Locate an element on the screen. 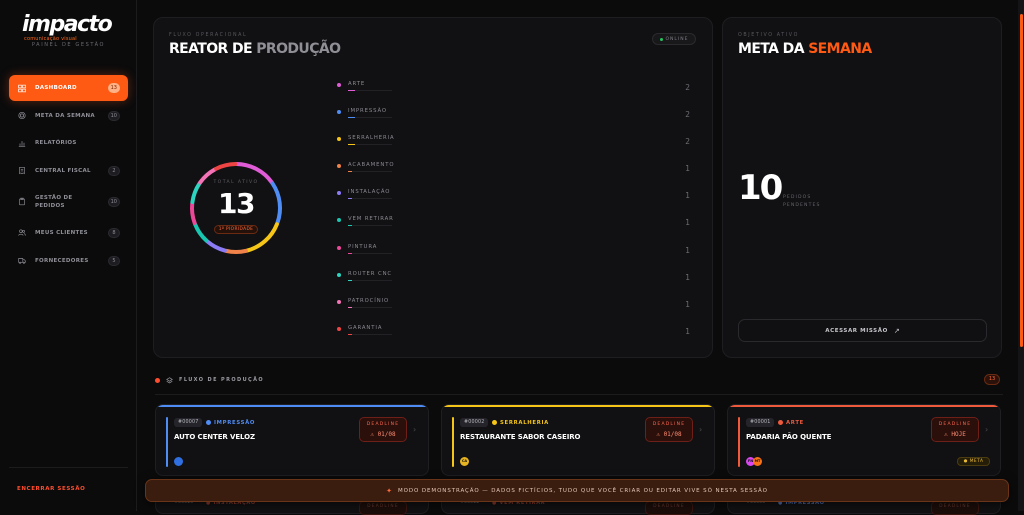 The image size is (1024, 515). stage-row: ROUTER CNC 1 is located at coordinates (515, 283).